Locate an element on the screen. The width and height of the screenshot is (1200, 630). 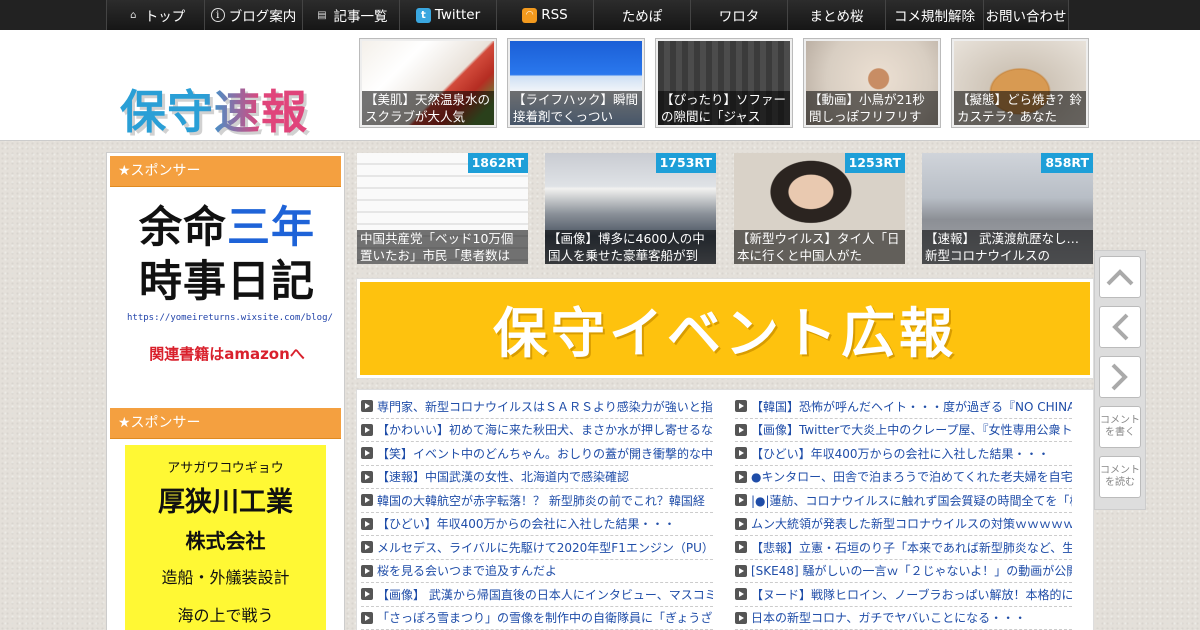
nav-item: まとめ桜 is located at coordinates (836, 15).